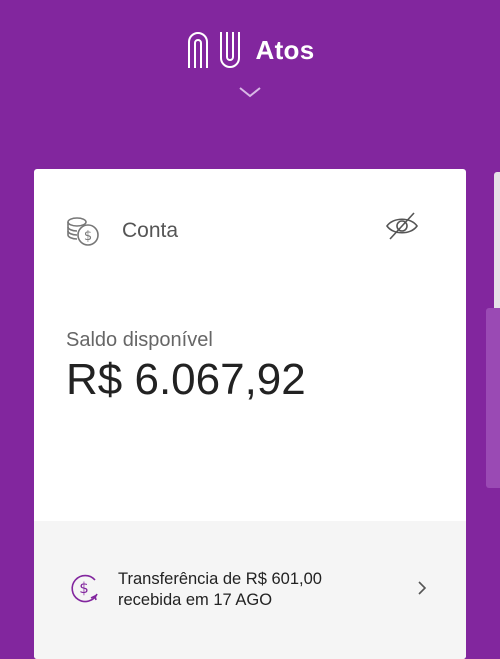 The height and width of the screenshot is (659, 500). Describe the element at coordinates (150, 230) in the screenshot. I see `card-title: Conta` at that location.